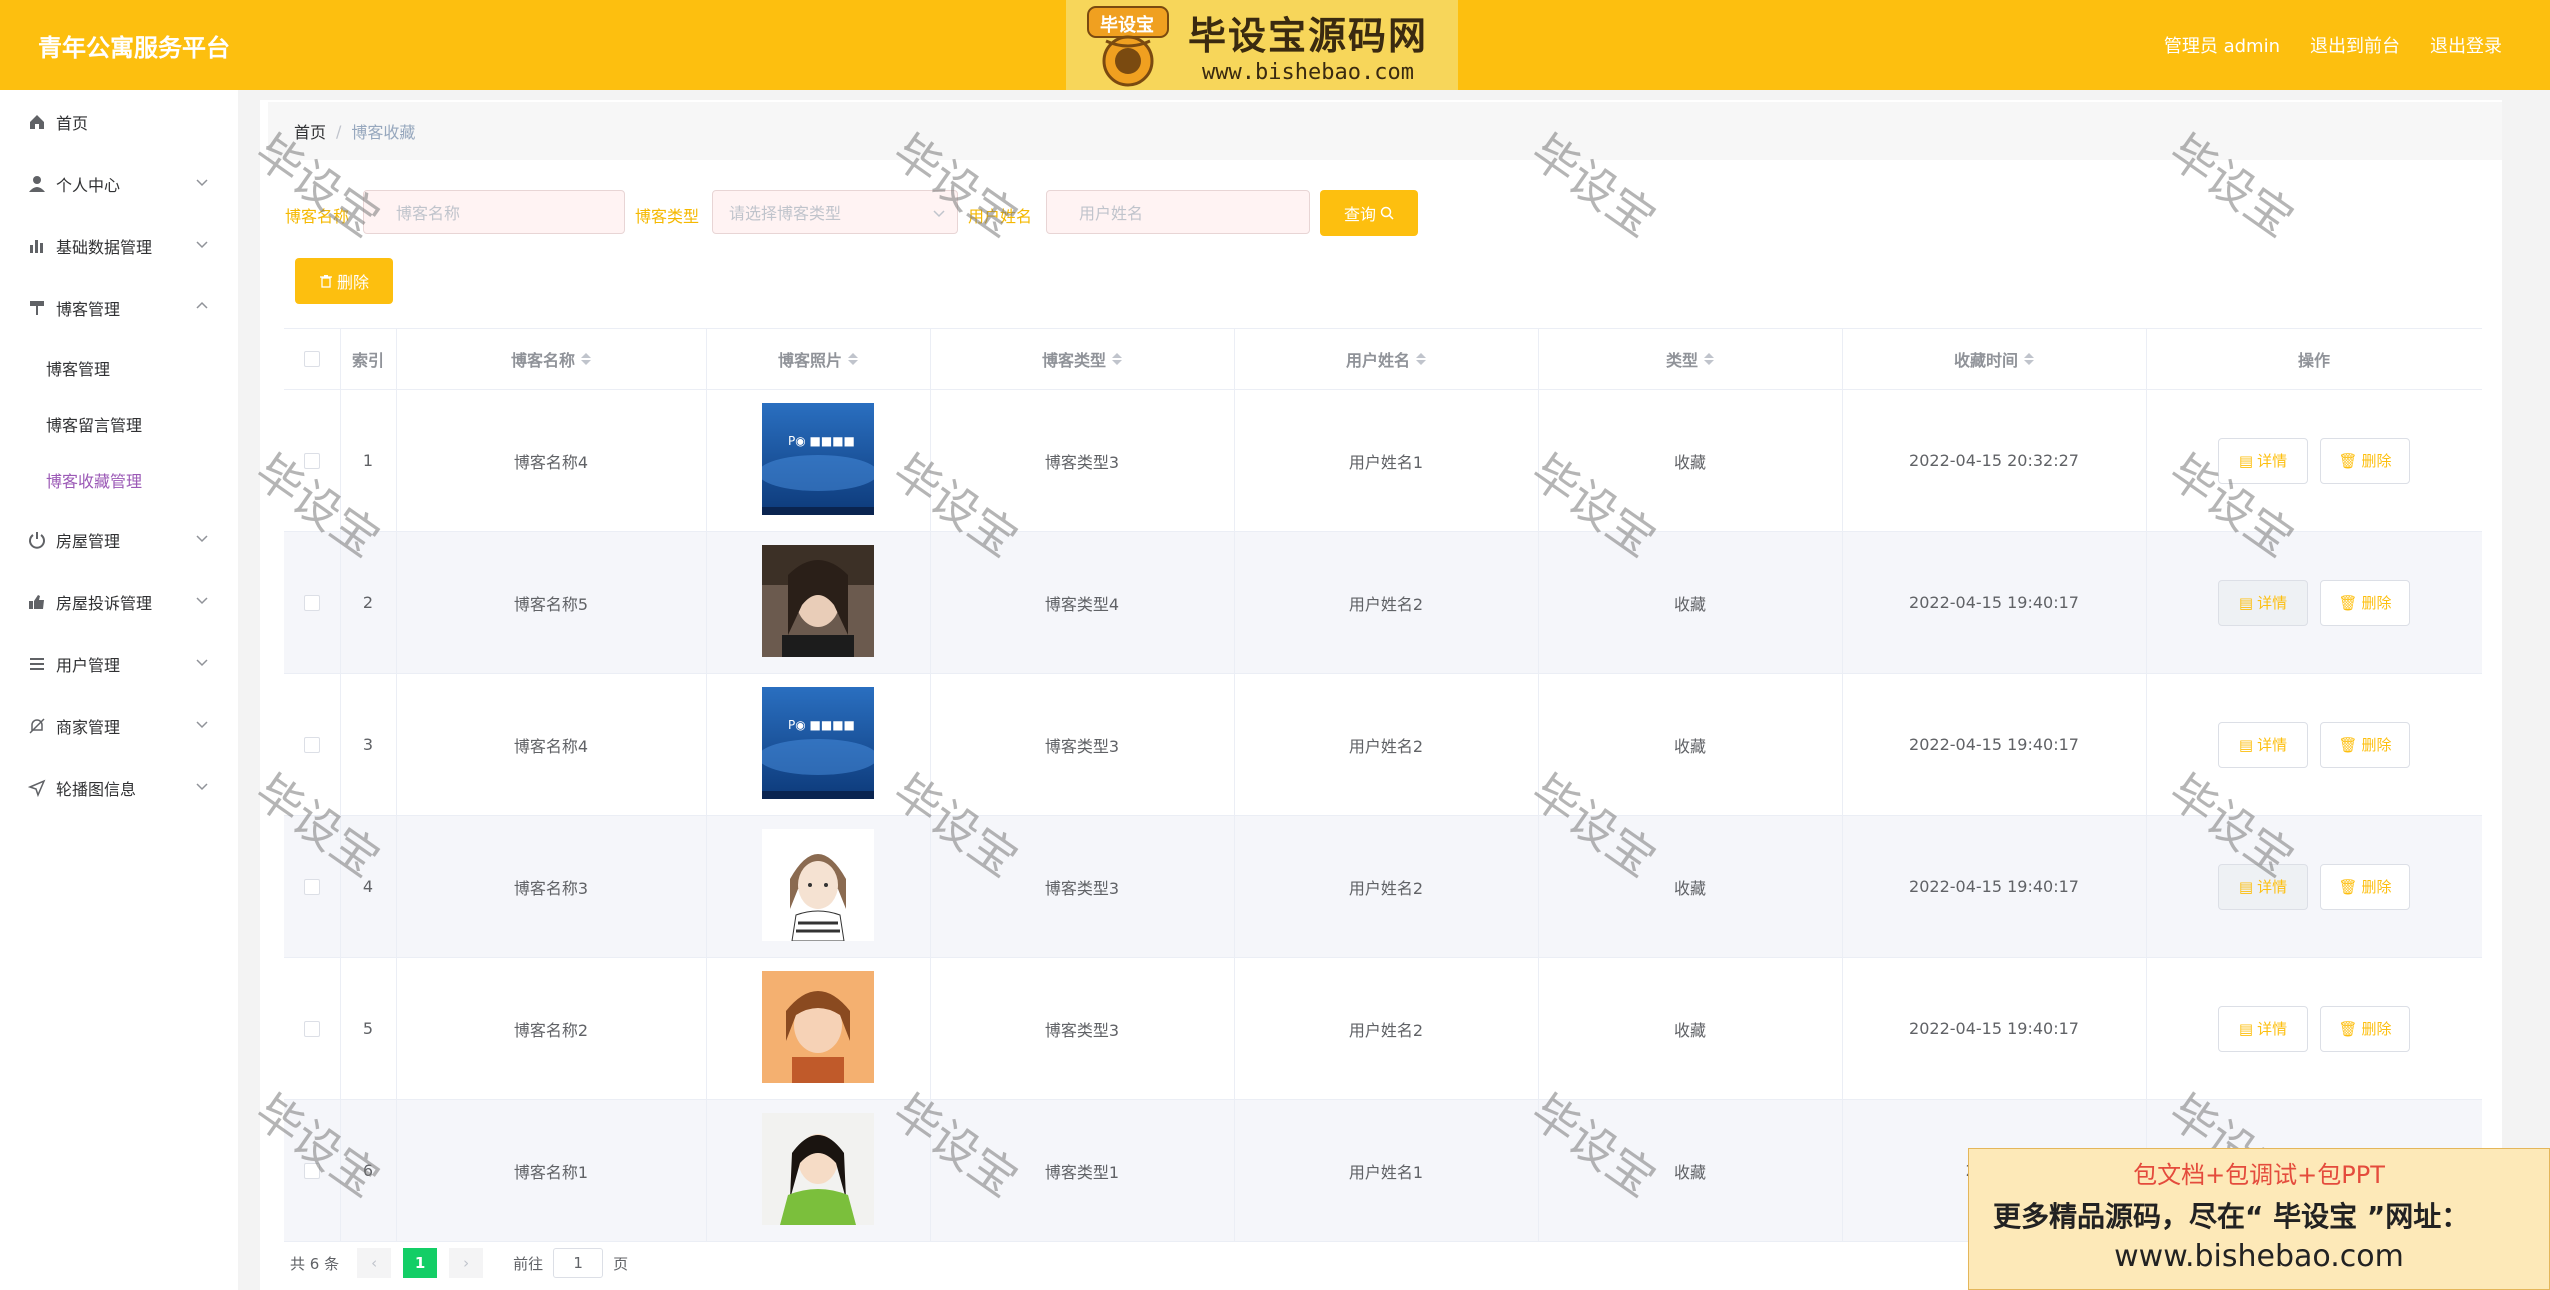  I want to click on prev-page-button: ‹, so click(374, 1263).